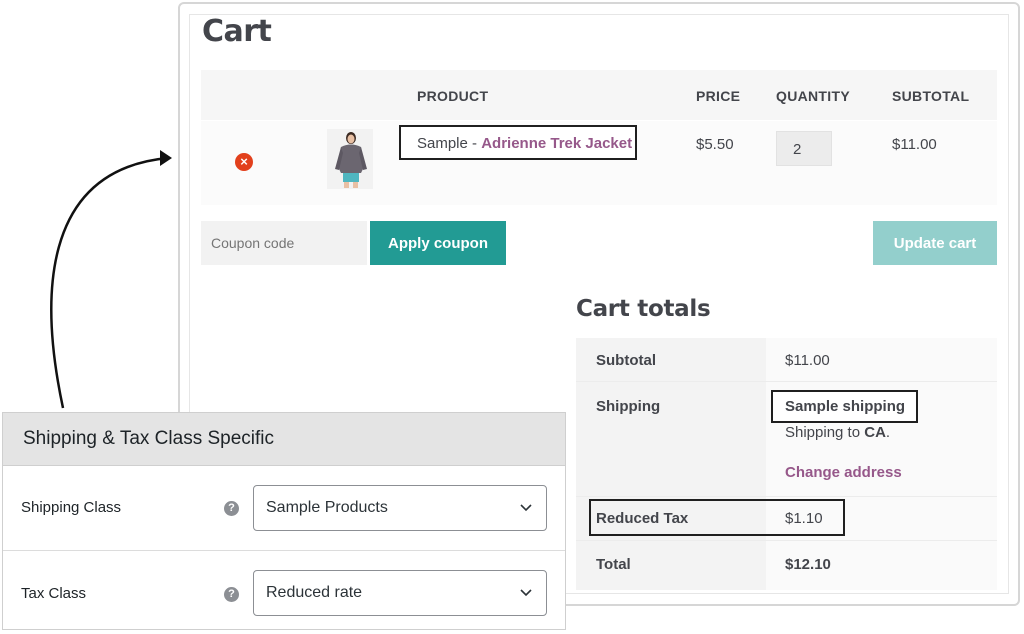  I want to click on shipping-class-select: Sample Products, so click(400, 508).